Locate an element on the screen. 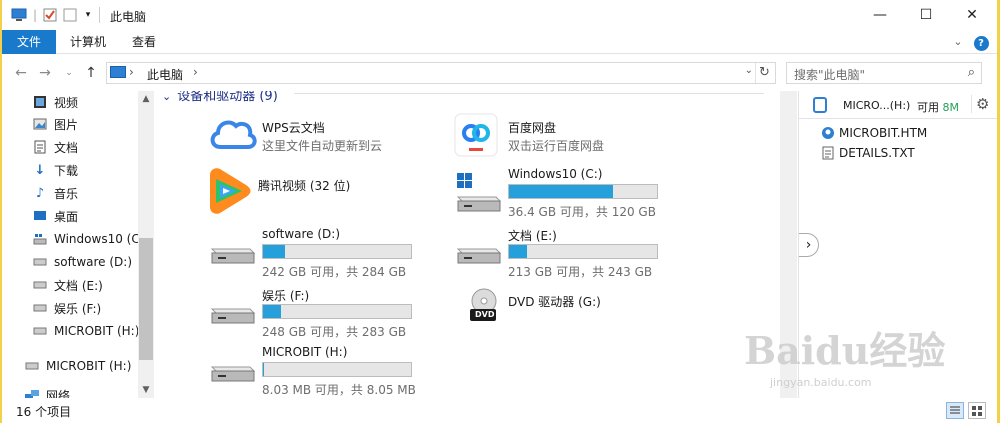 This screenshot has height=423, width=1000. customize-toolbar-icon: ▾ is located at coordinates (88, 15).